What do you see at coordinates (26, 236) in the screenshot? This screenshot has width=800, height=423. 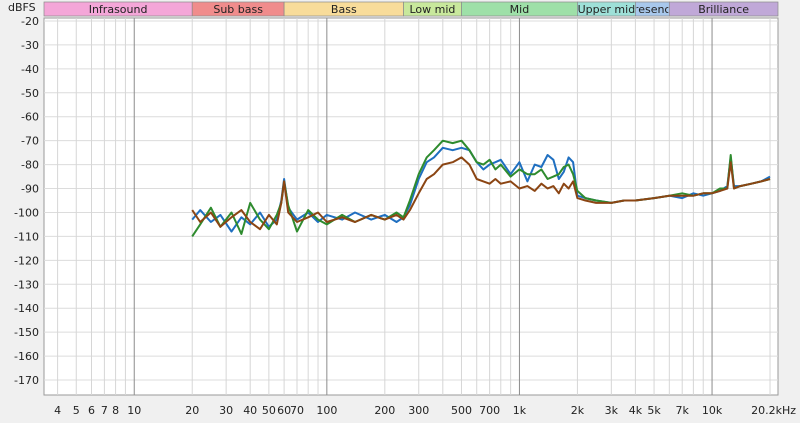 I see `y-tick-label: -110` at bounding box center [26, 236].